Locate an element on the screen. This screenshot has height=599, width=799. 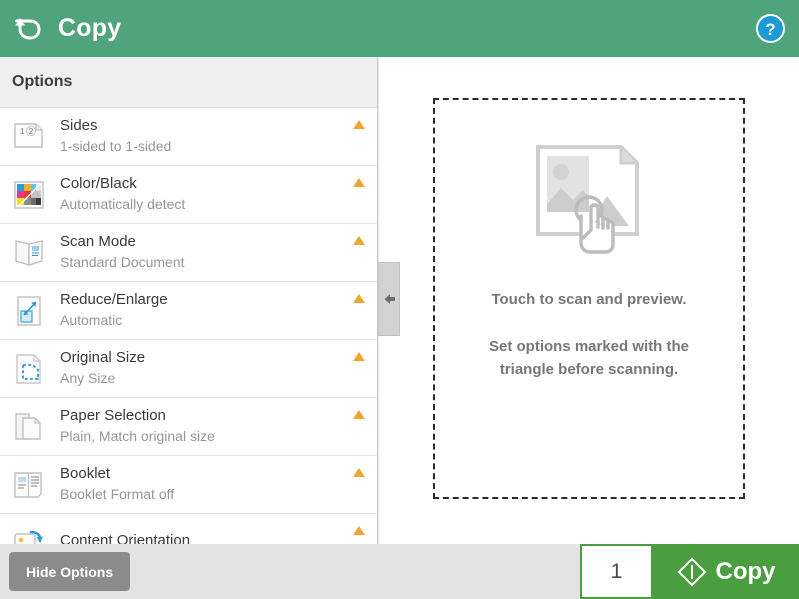
option-row-original-size: Original Size Any Size is located at coordinates (188, 369).